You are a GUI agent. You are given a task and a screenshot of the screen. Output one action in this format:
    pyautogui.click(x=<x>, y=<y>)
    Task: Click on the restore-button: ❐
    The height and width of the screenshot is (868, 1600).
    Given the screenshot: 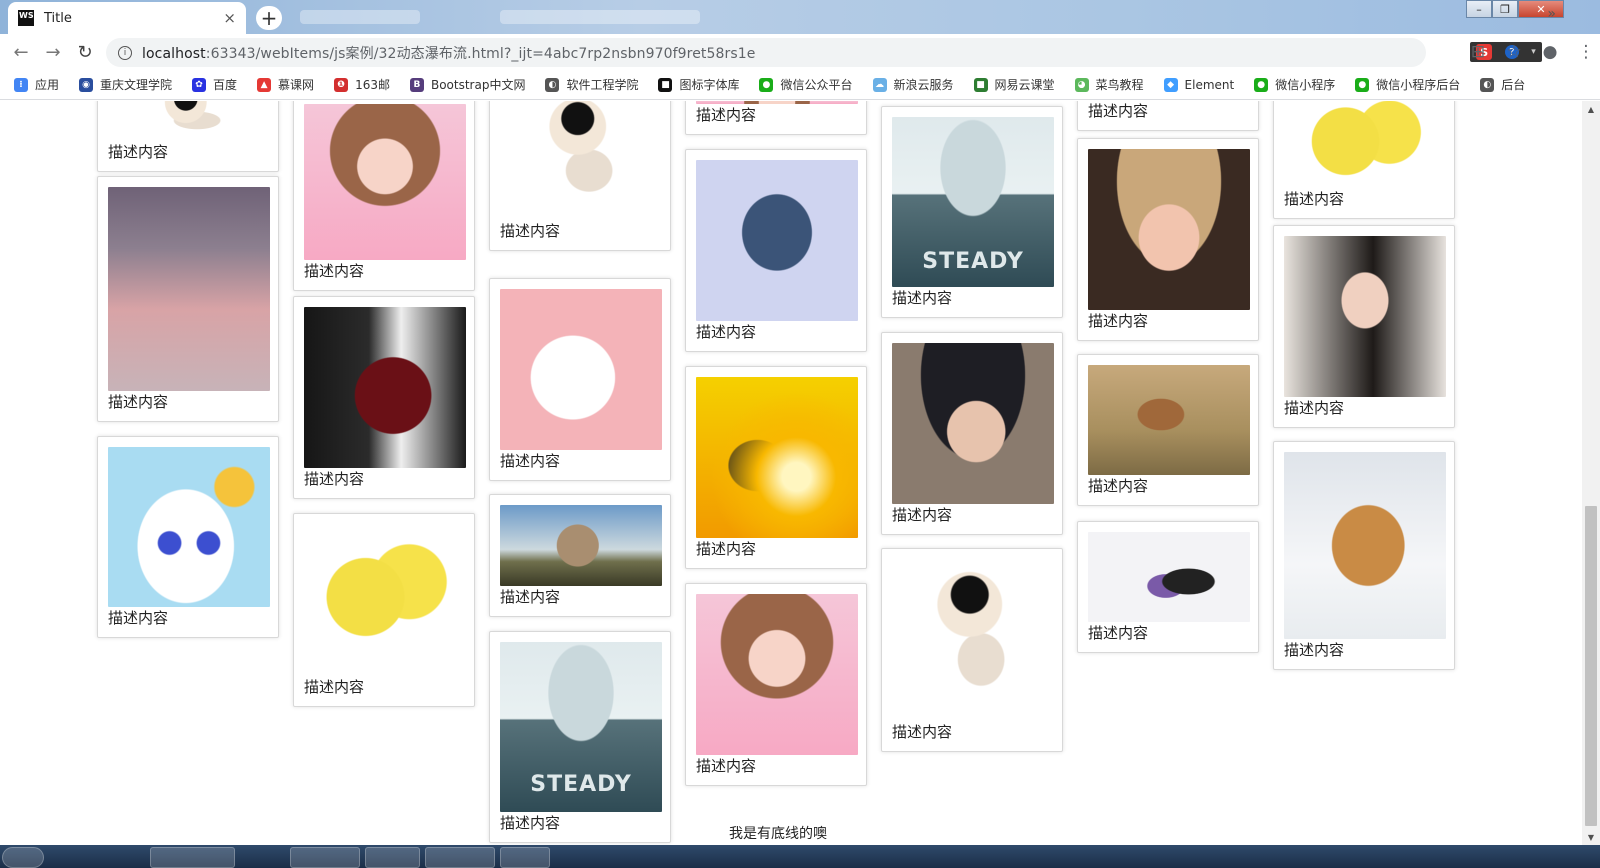 What is the action you would take?
    pyautogui.click(x=1505, y=9)
    